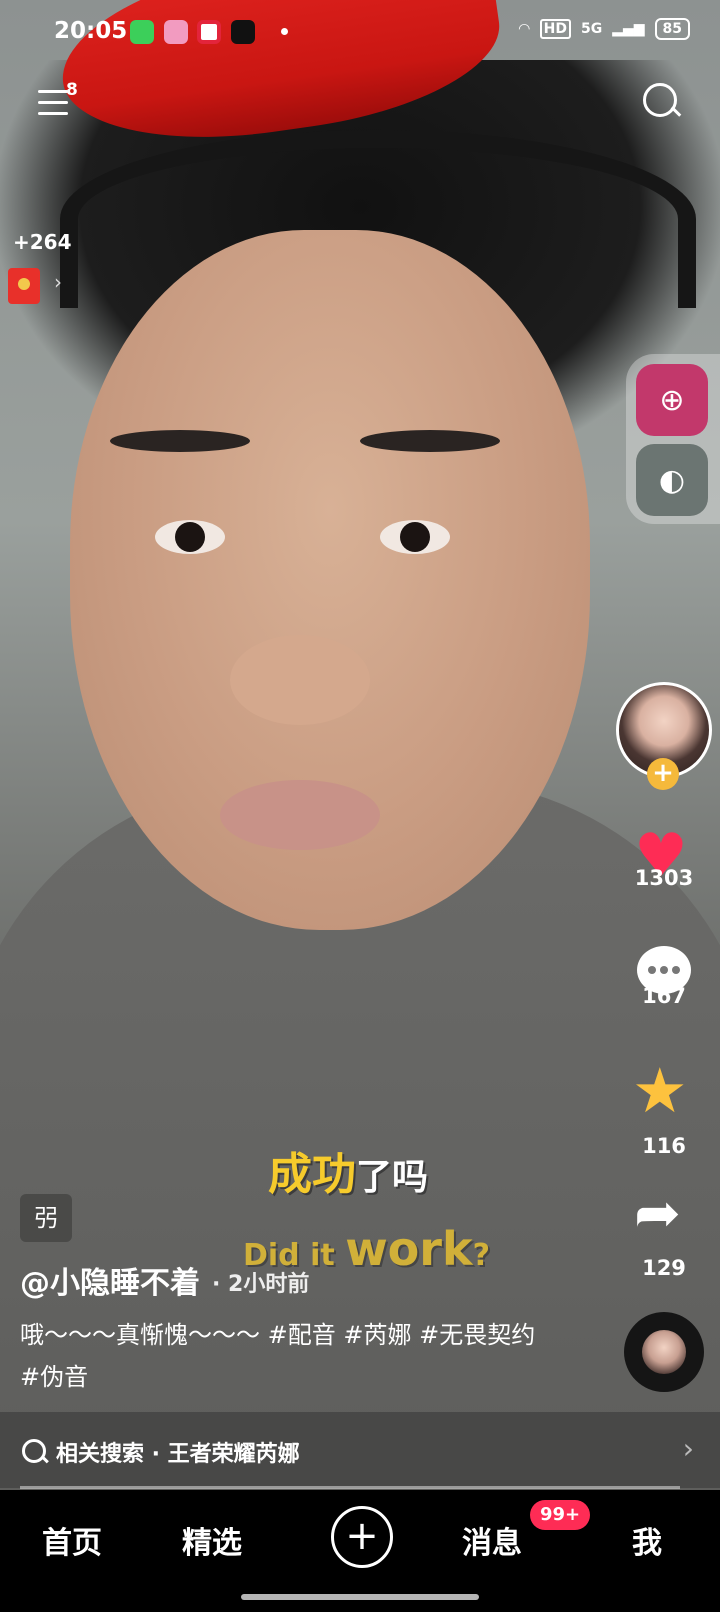 The height and width of the screenshot is (1612, 720). What do you see at coordinates (350, 1487) in the screenshot?
I see `video-progress-bar` at bounding box center [350, 1487].